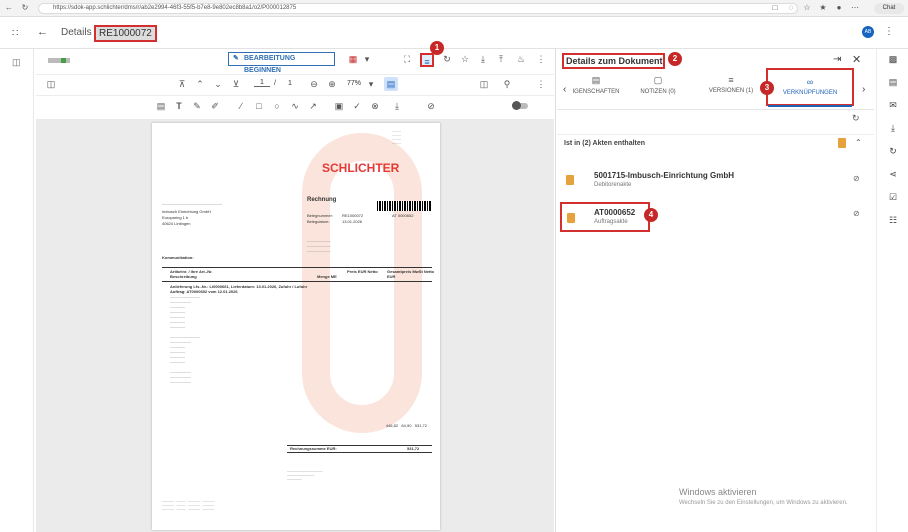 Image resolution: width=908 pixels, height=532 pixels. Describe the element at coordinates (465, 59) in the screenshot. I see `star-icon: ☆` at that location.